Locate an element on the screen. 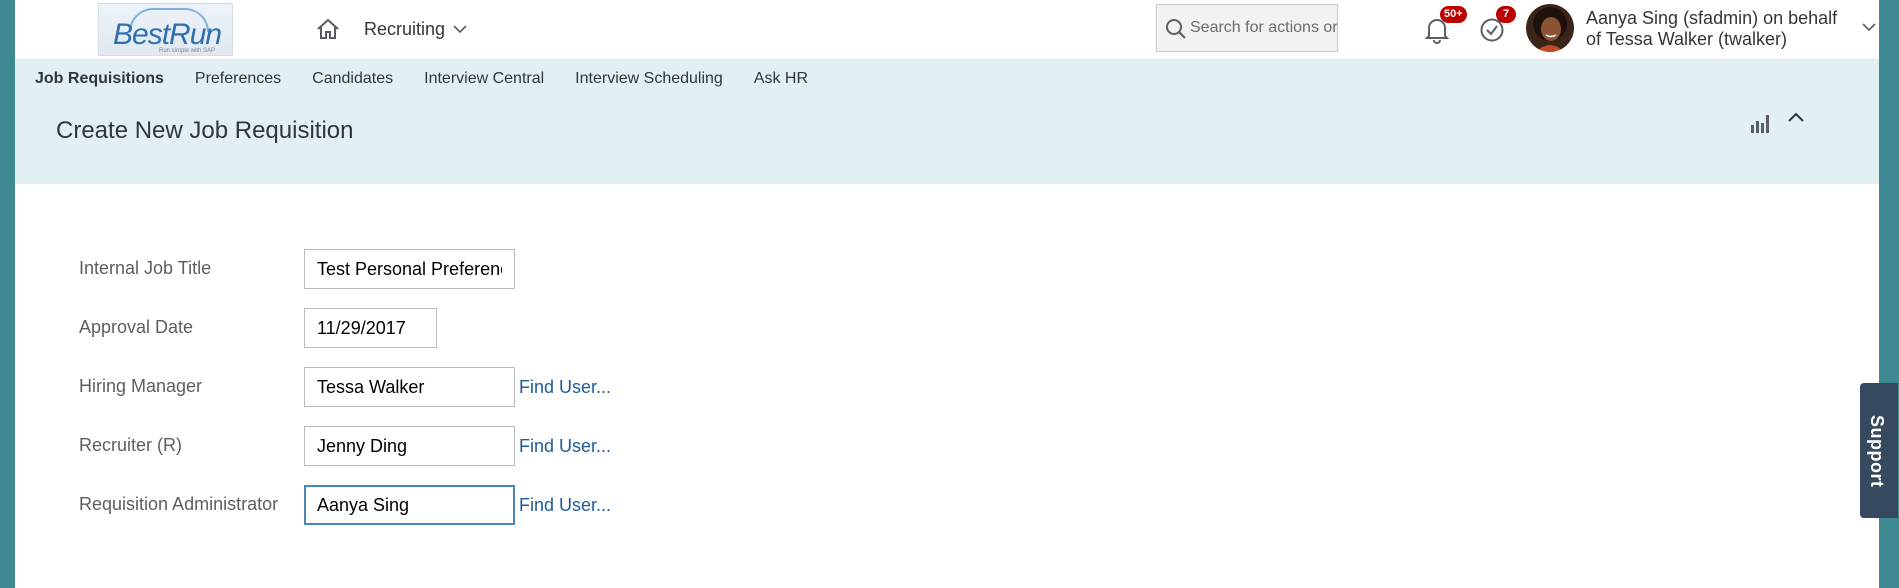 This screenshot has width=1899, height=588. tab-job-requisitions: Job Requisitions is located at coordinates (99, 79).